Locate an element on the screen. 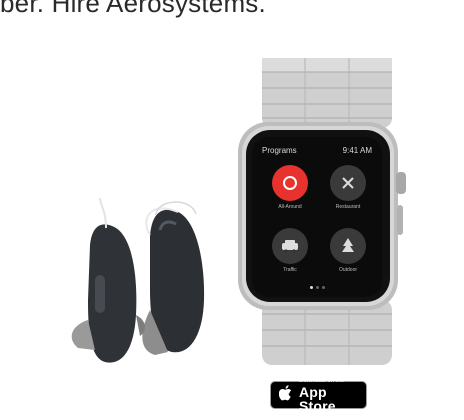 This screenshot has height=420, width=464. watch-header-time: 9:41 AM is located at coordinates (357, 150).